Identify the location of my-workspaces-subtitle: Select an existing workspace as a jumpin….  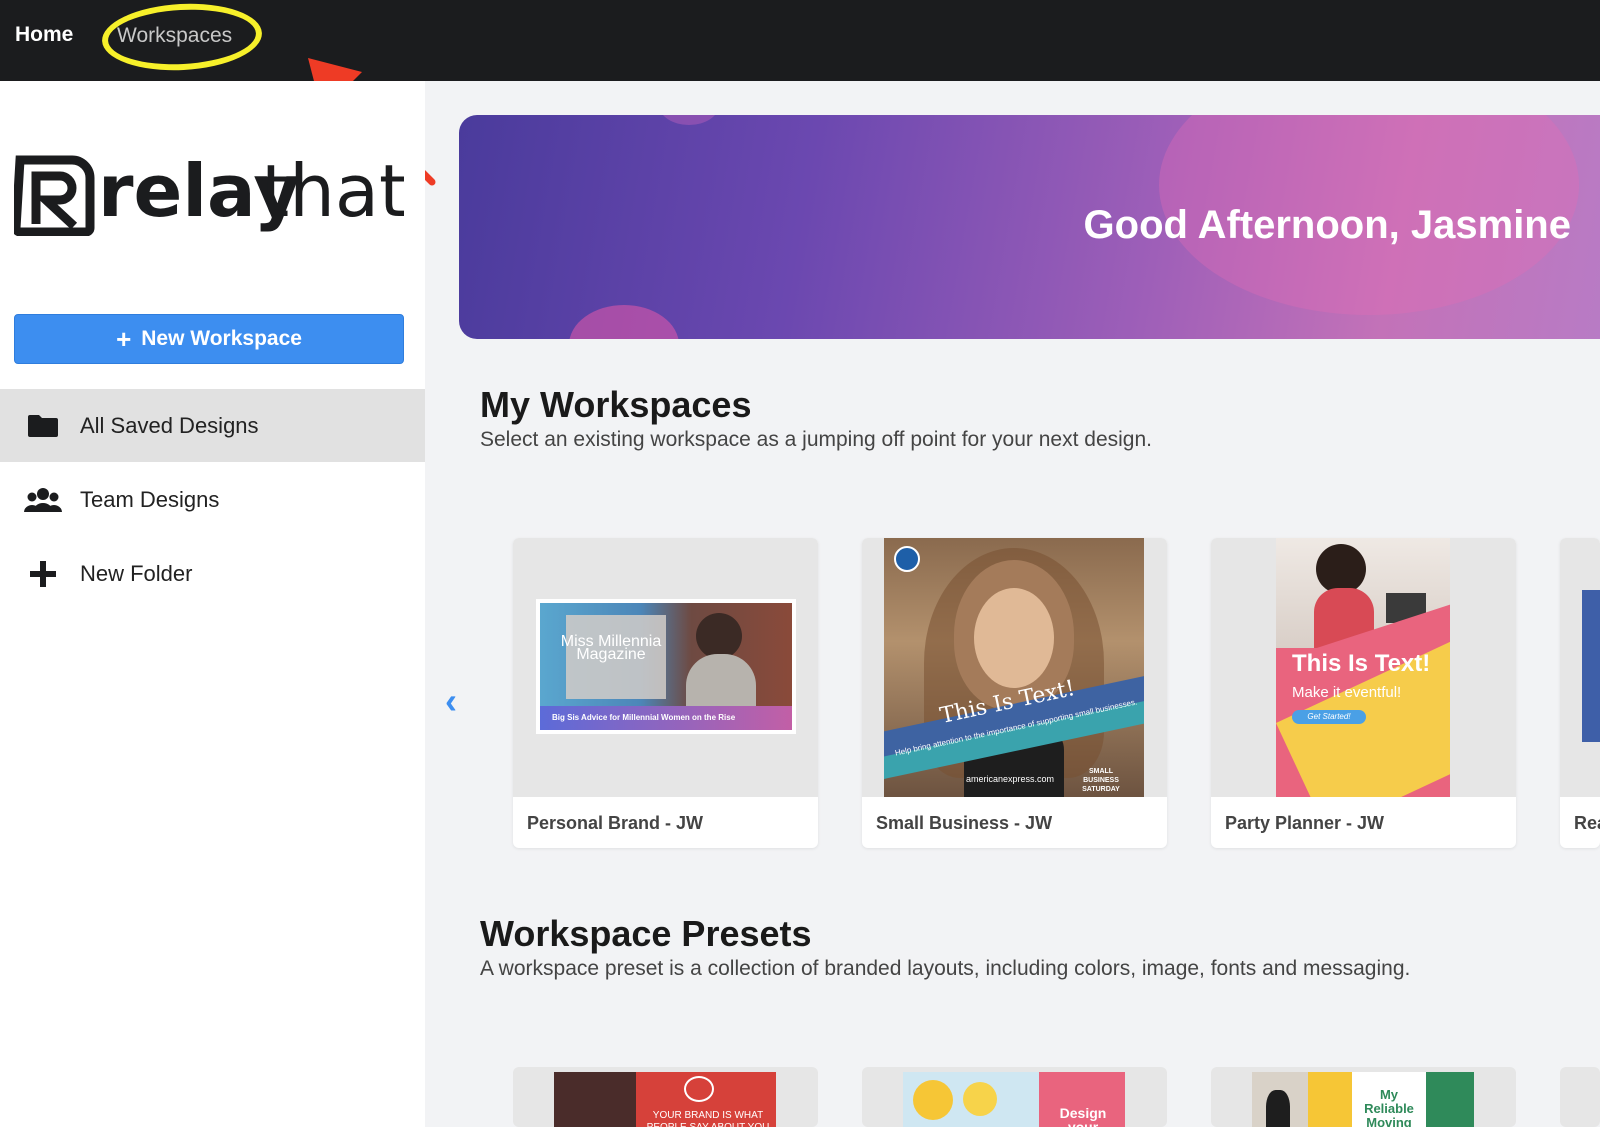
(816, 439).